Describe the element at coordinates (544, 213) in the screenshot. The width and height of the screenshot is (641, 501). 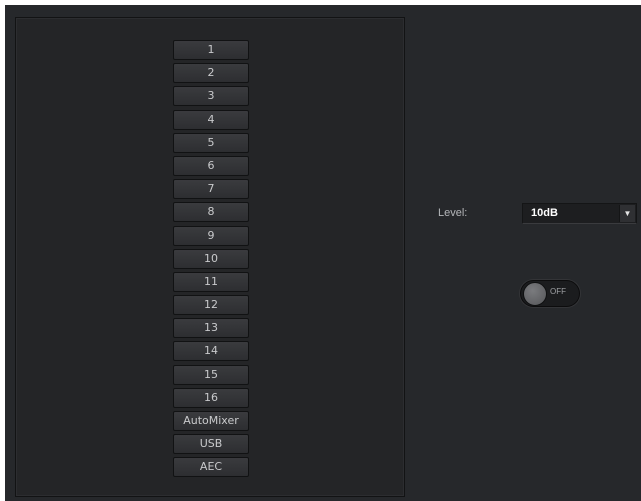
I see `level-value: 10dB` at that location.